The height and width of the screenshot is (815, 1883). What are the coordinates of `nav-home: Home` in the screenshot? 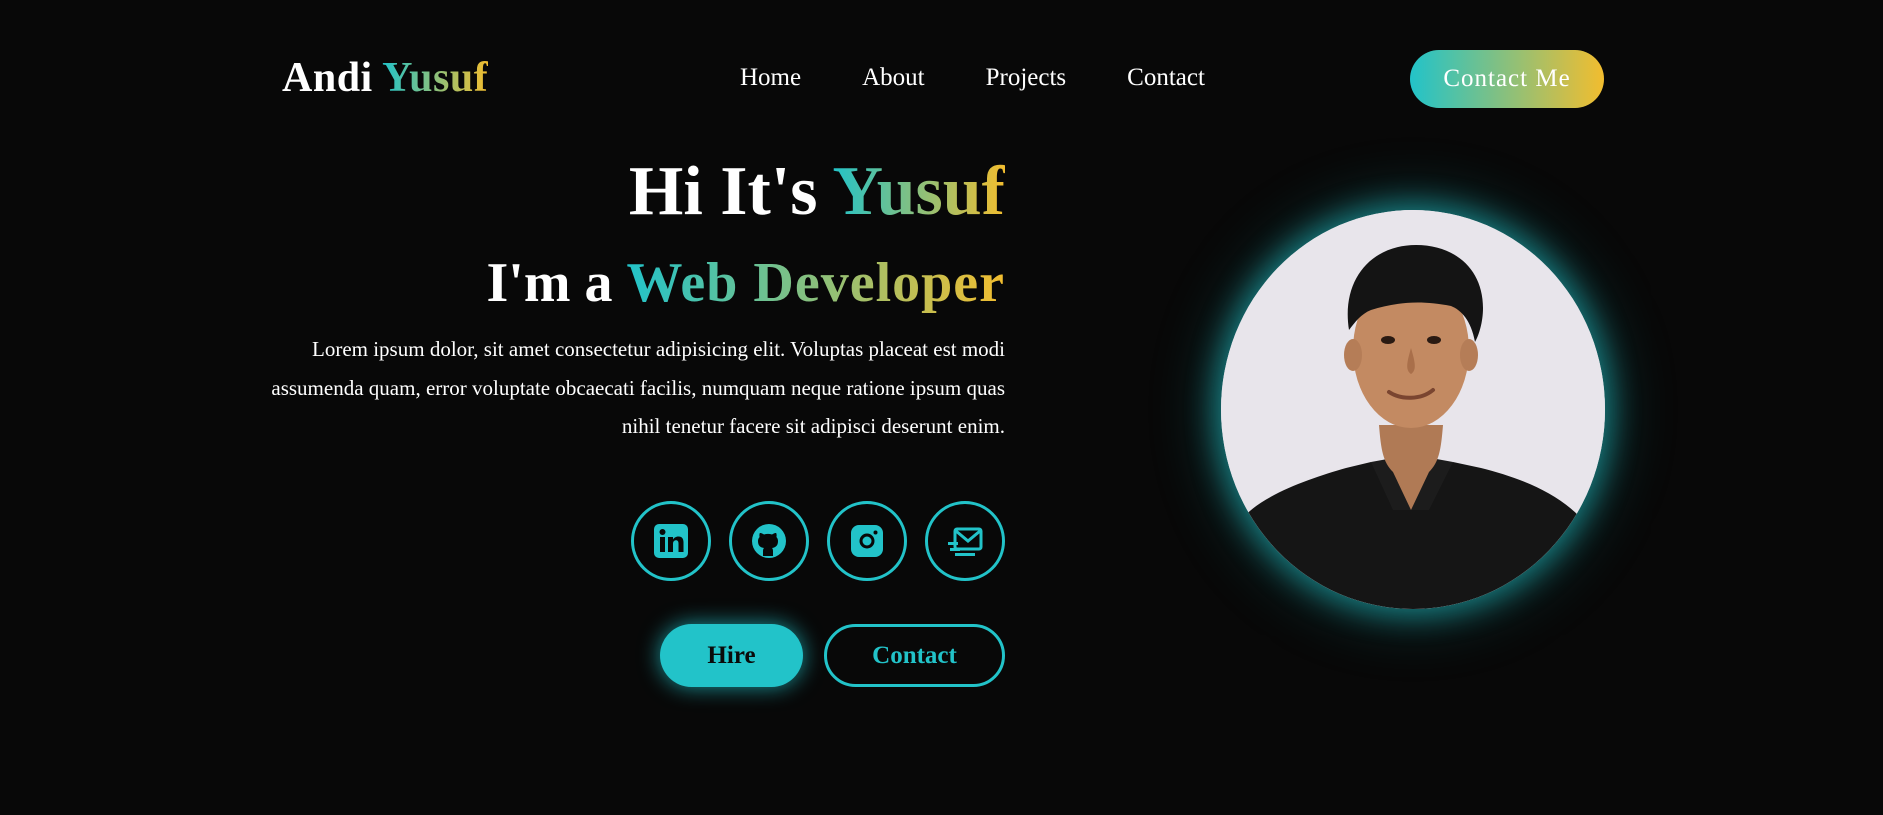 It's located at (770, 78).